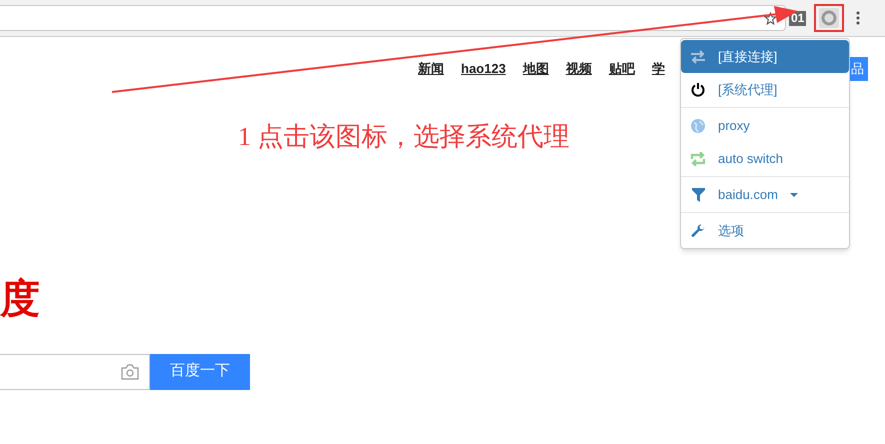 The width and height of the screenshot is (885, 444). I want to click on globe-icon, so click(698, 125).